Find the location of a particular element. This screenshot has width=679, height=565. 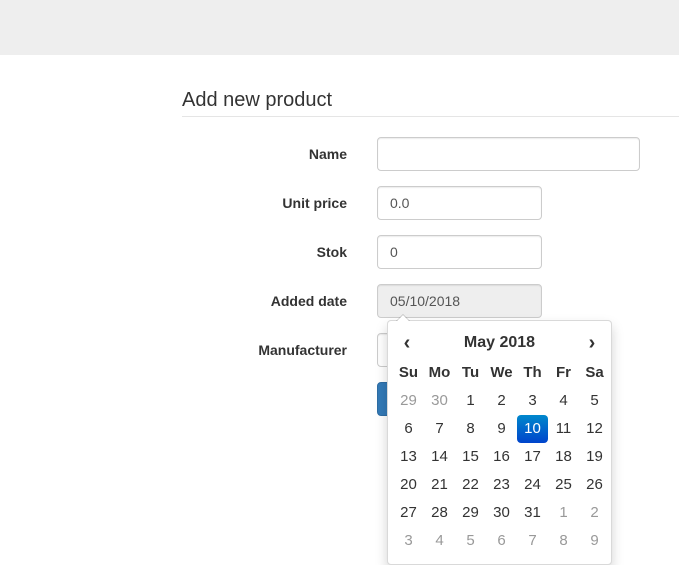

title-divider is located at coordinates (430, 116).